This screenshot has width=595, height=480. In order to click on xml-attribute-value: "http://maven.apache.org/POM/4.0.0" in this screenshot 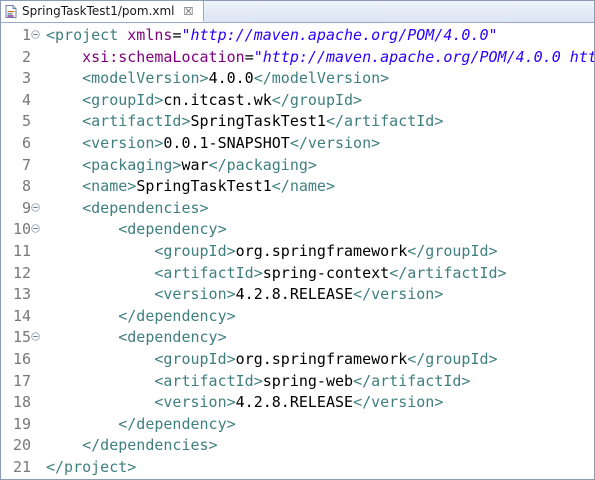, I will do `click(339, 35)`.